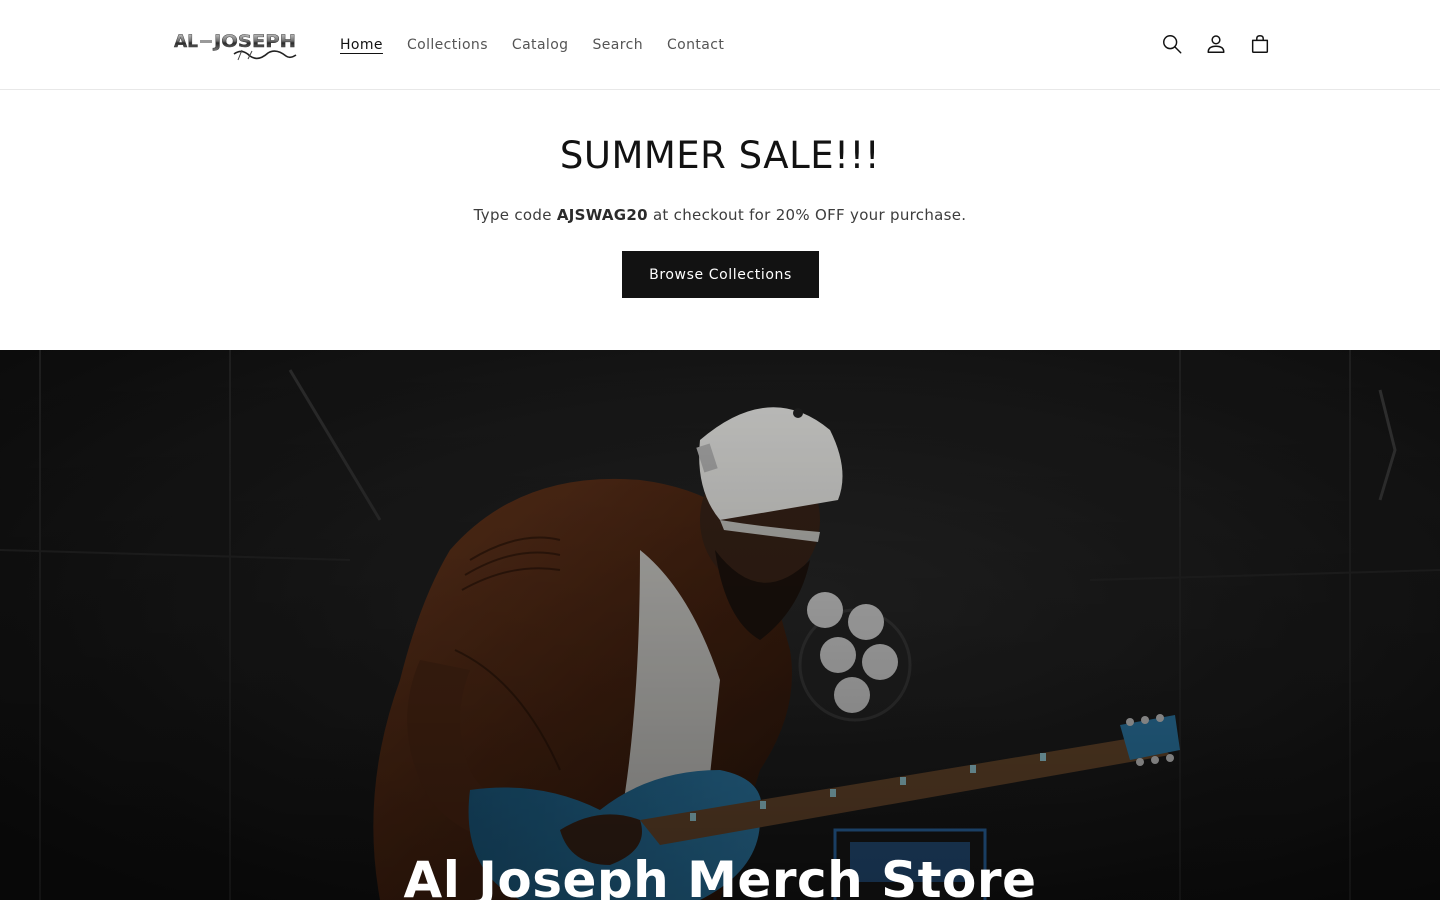 The width and height of the screenshot is (1440, 900). Describe the element at coordinates (361, 45) in the screenshot. I see `nav-home: Home` at that location.